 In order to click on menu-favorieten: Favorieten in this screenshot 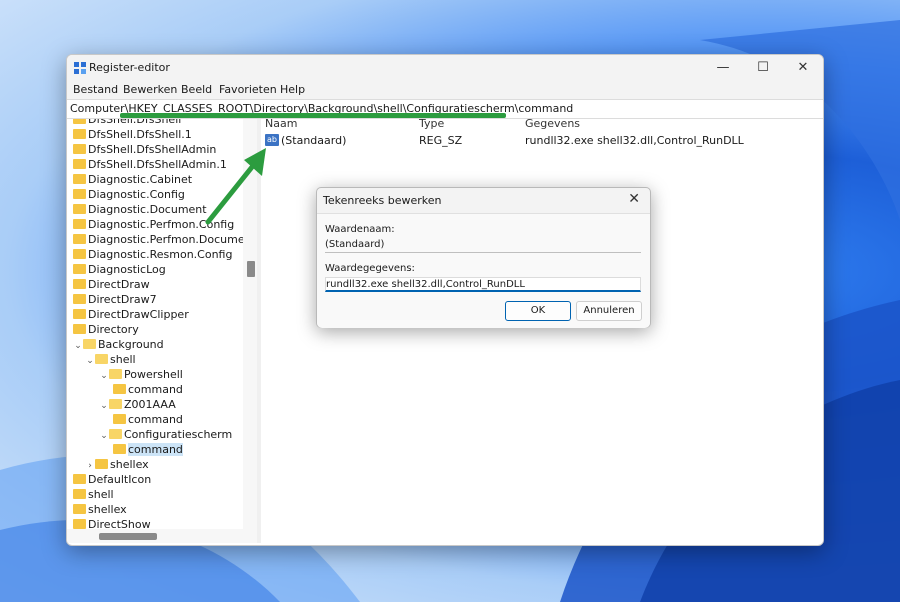, I will do `click(248, 89)`.